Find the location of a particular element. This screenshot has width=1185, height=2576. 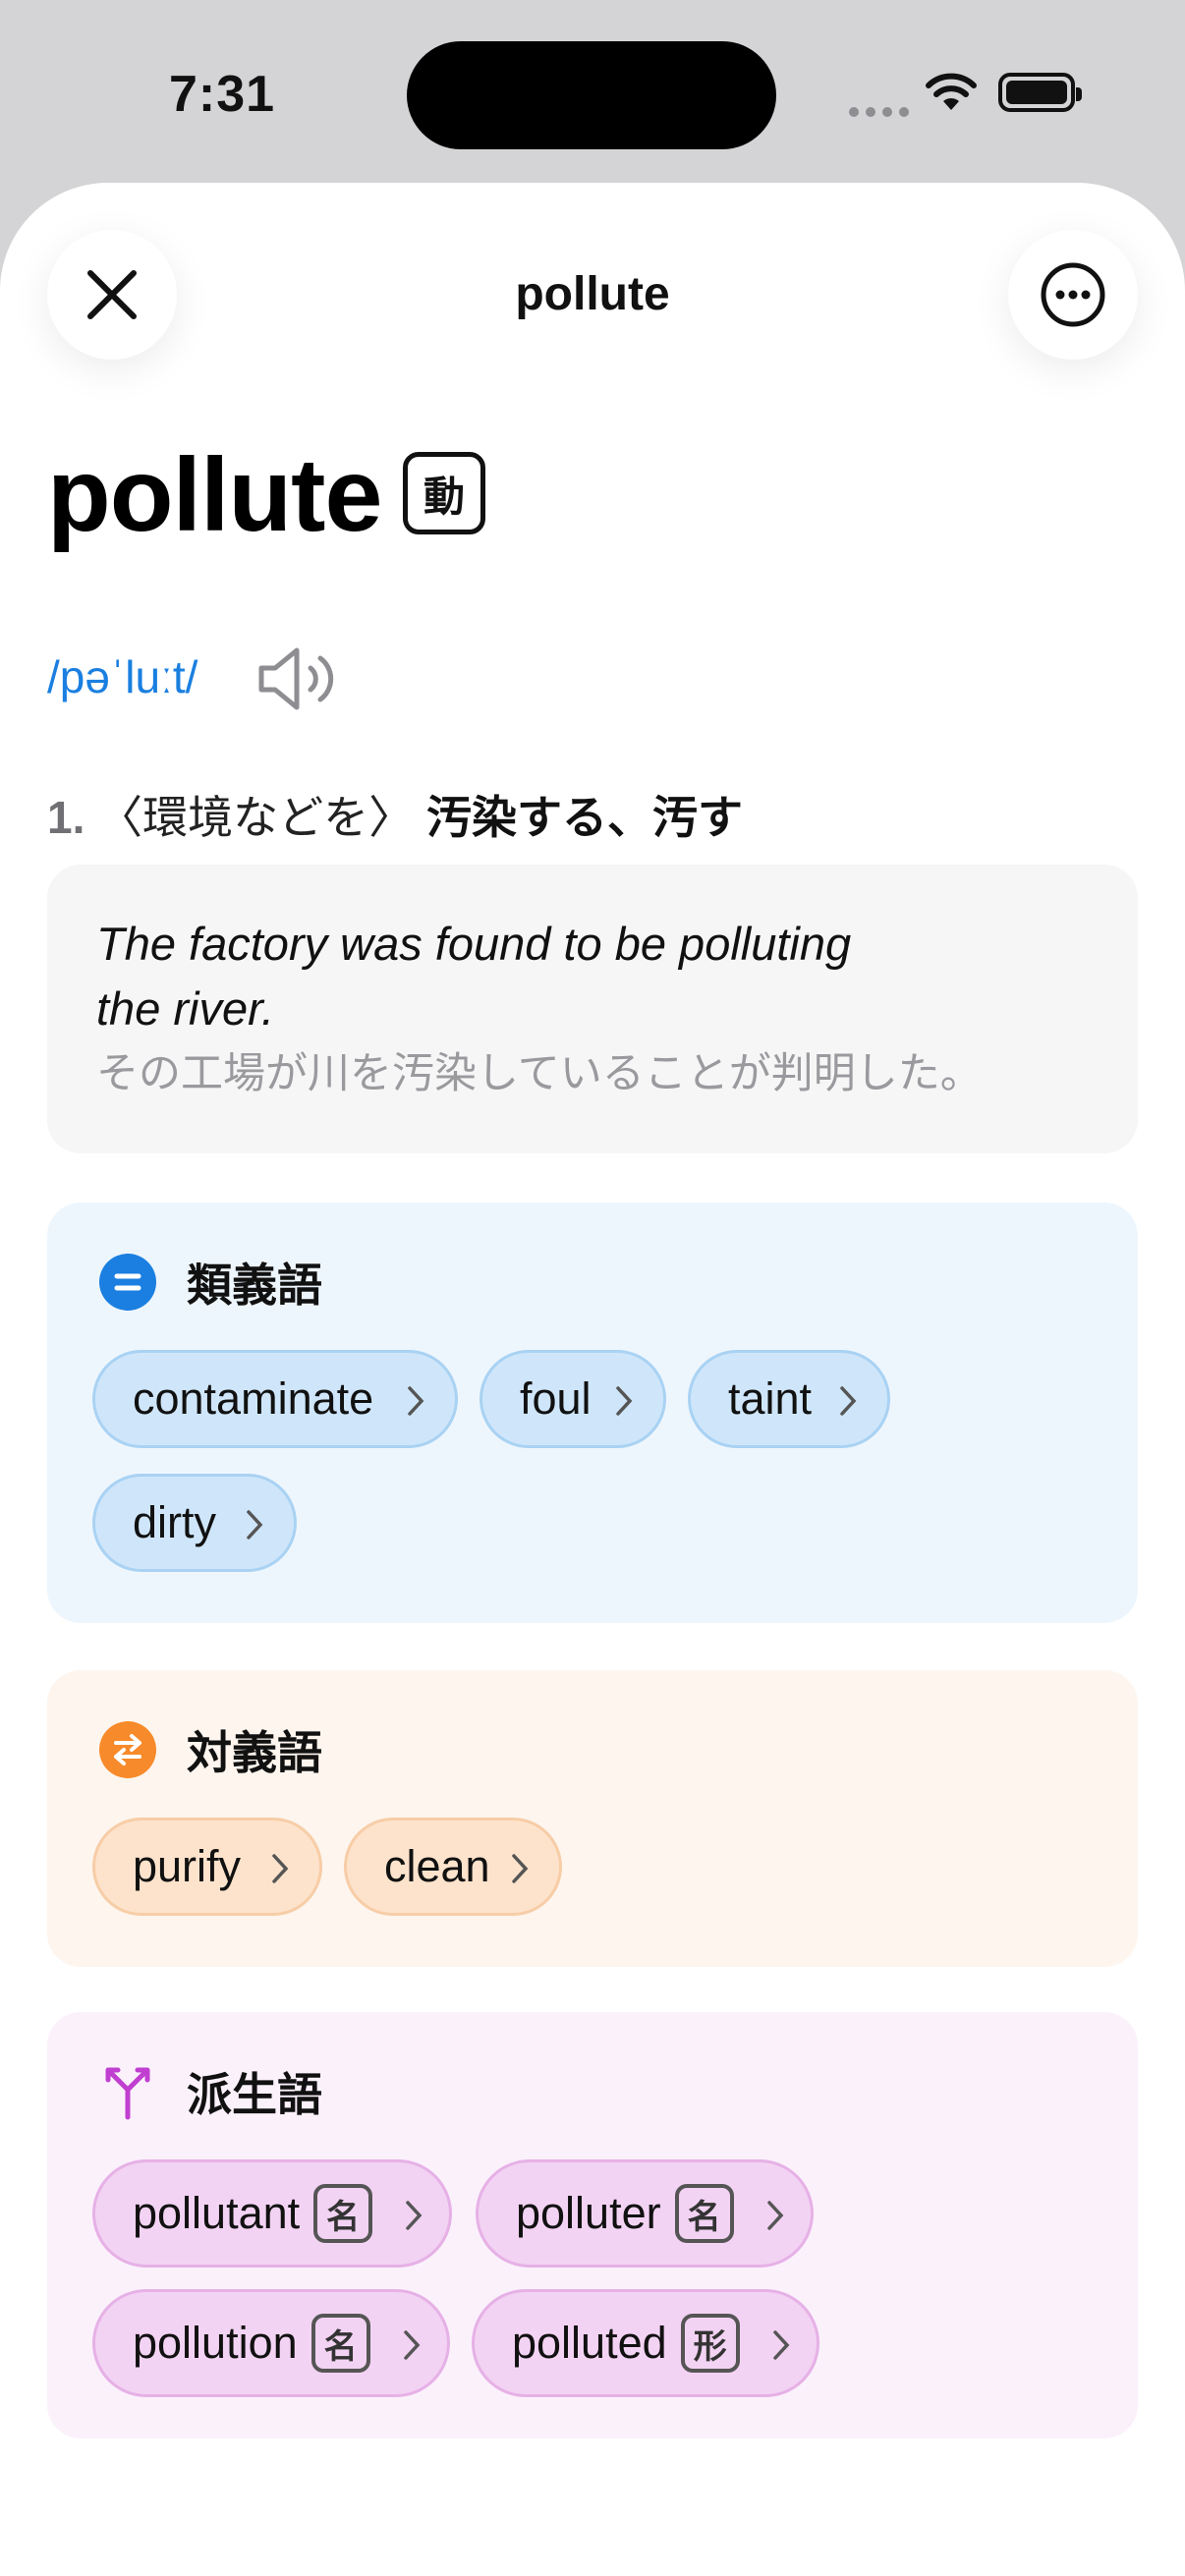

definition: 1. 〈環境などを〉 汚染する、汚す is located at coordinates (395, 814).